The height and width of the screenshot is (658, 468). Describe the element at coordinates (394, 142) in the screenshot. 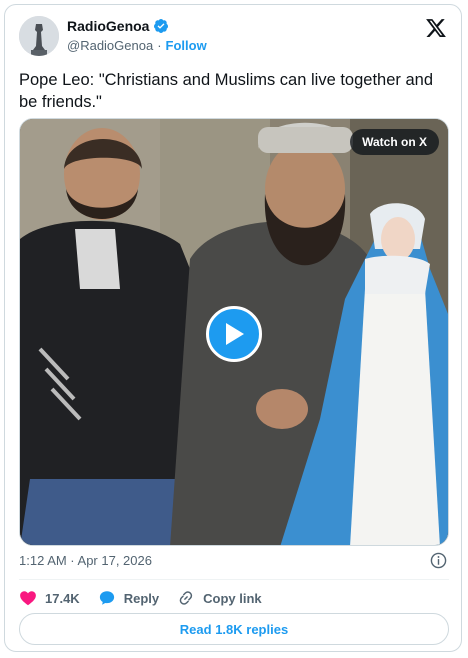

I see `watch-on-x-button: Watch on X` at that location.